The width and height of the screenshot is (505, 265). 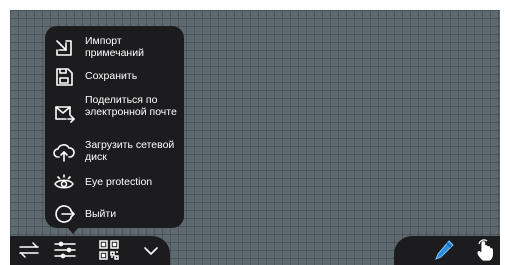 What do you see at coordinates (109, 250) in the screenshot?
I see `qr-code-icon` at bounding box center [109, 250].